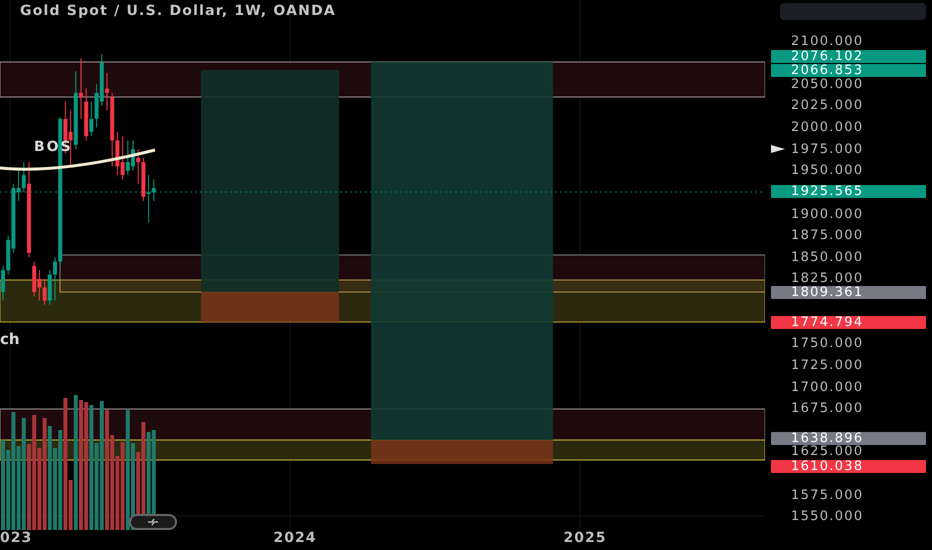  Describe the element at coordinates (848, 71) in the screenshot. I see `price-label: 2066.853` at that location.